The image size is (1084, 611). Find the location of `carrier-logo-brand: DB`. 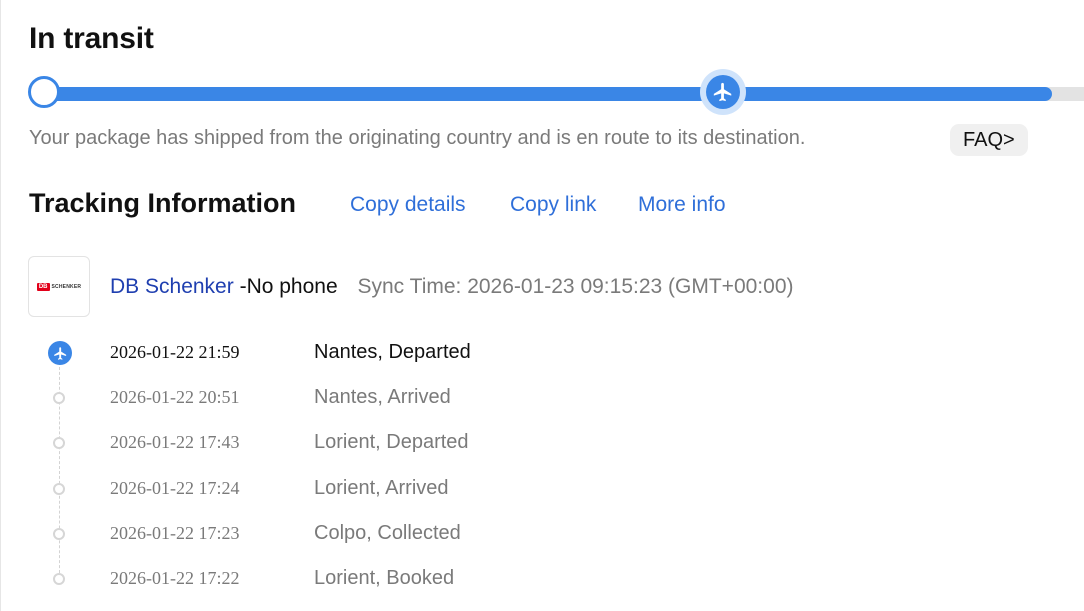

carrier-logo-brand: DB is located at coordinates (43, 286).